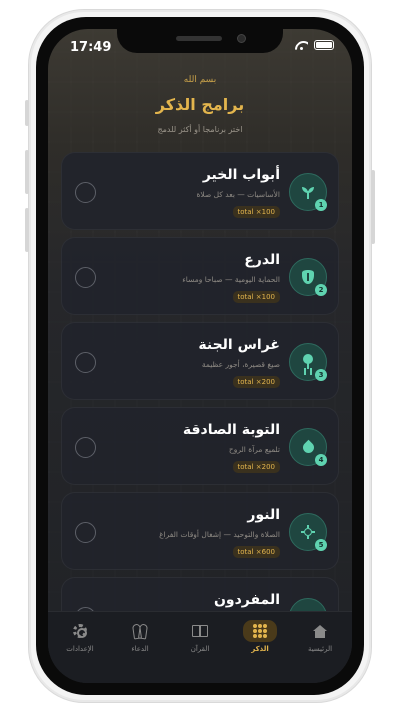 Image resolution: width=400 pixels, height=711 pixels. I want to click on program-subtitle: الأساسيات — بعد كل صلاة, so click(238, 194).